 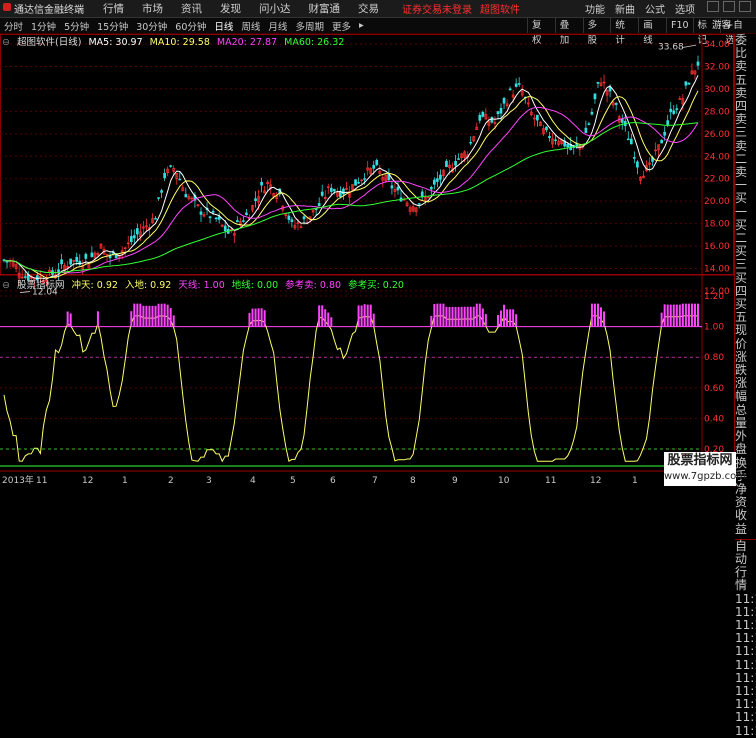 I want to click on tool-duogu: 多股, so click(x=596, y=32).